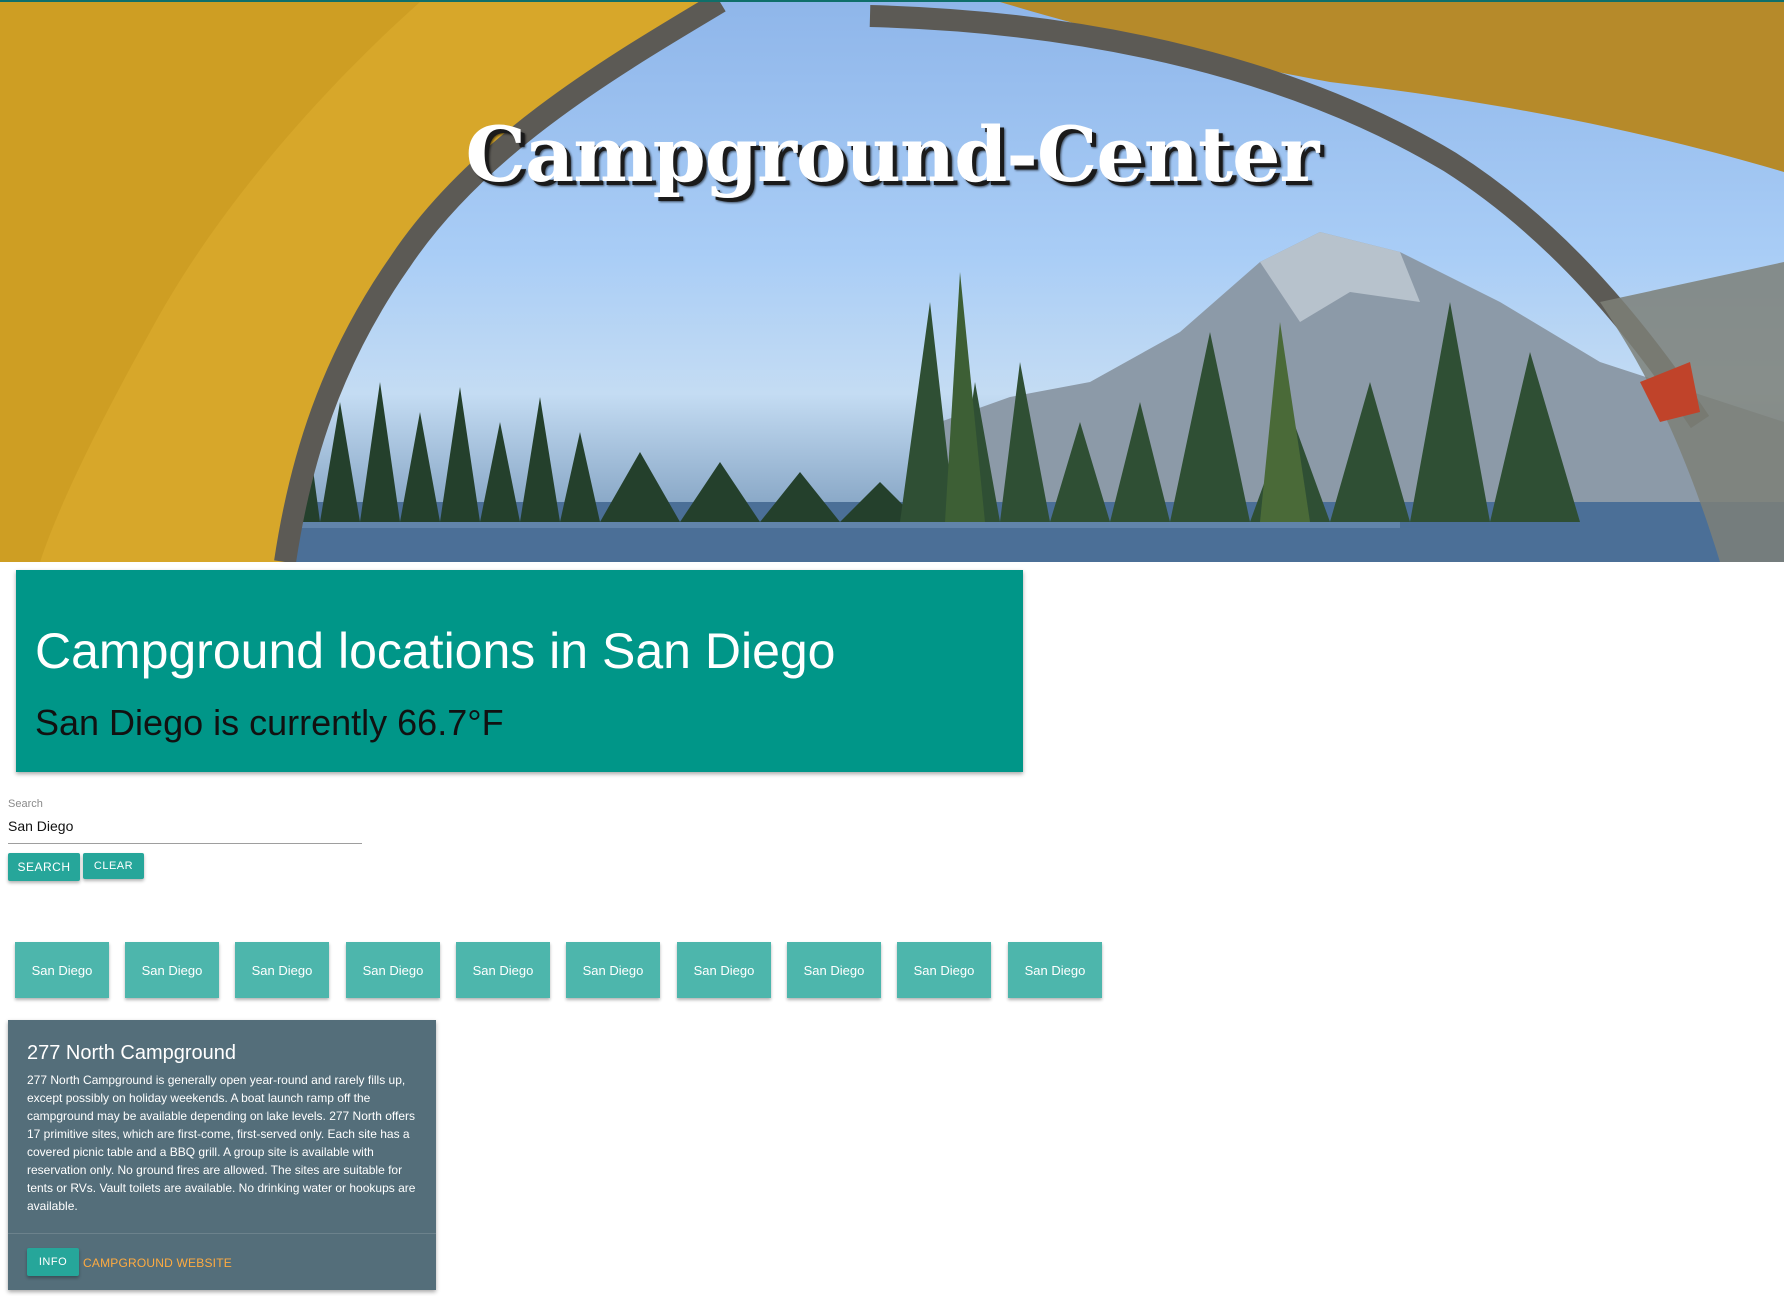 The width and height of the screenshot is (1784, 1296). I want to click on weather-readout: San Diego is currently 66.7°F, so click(269, 722).